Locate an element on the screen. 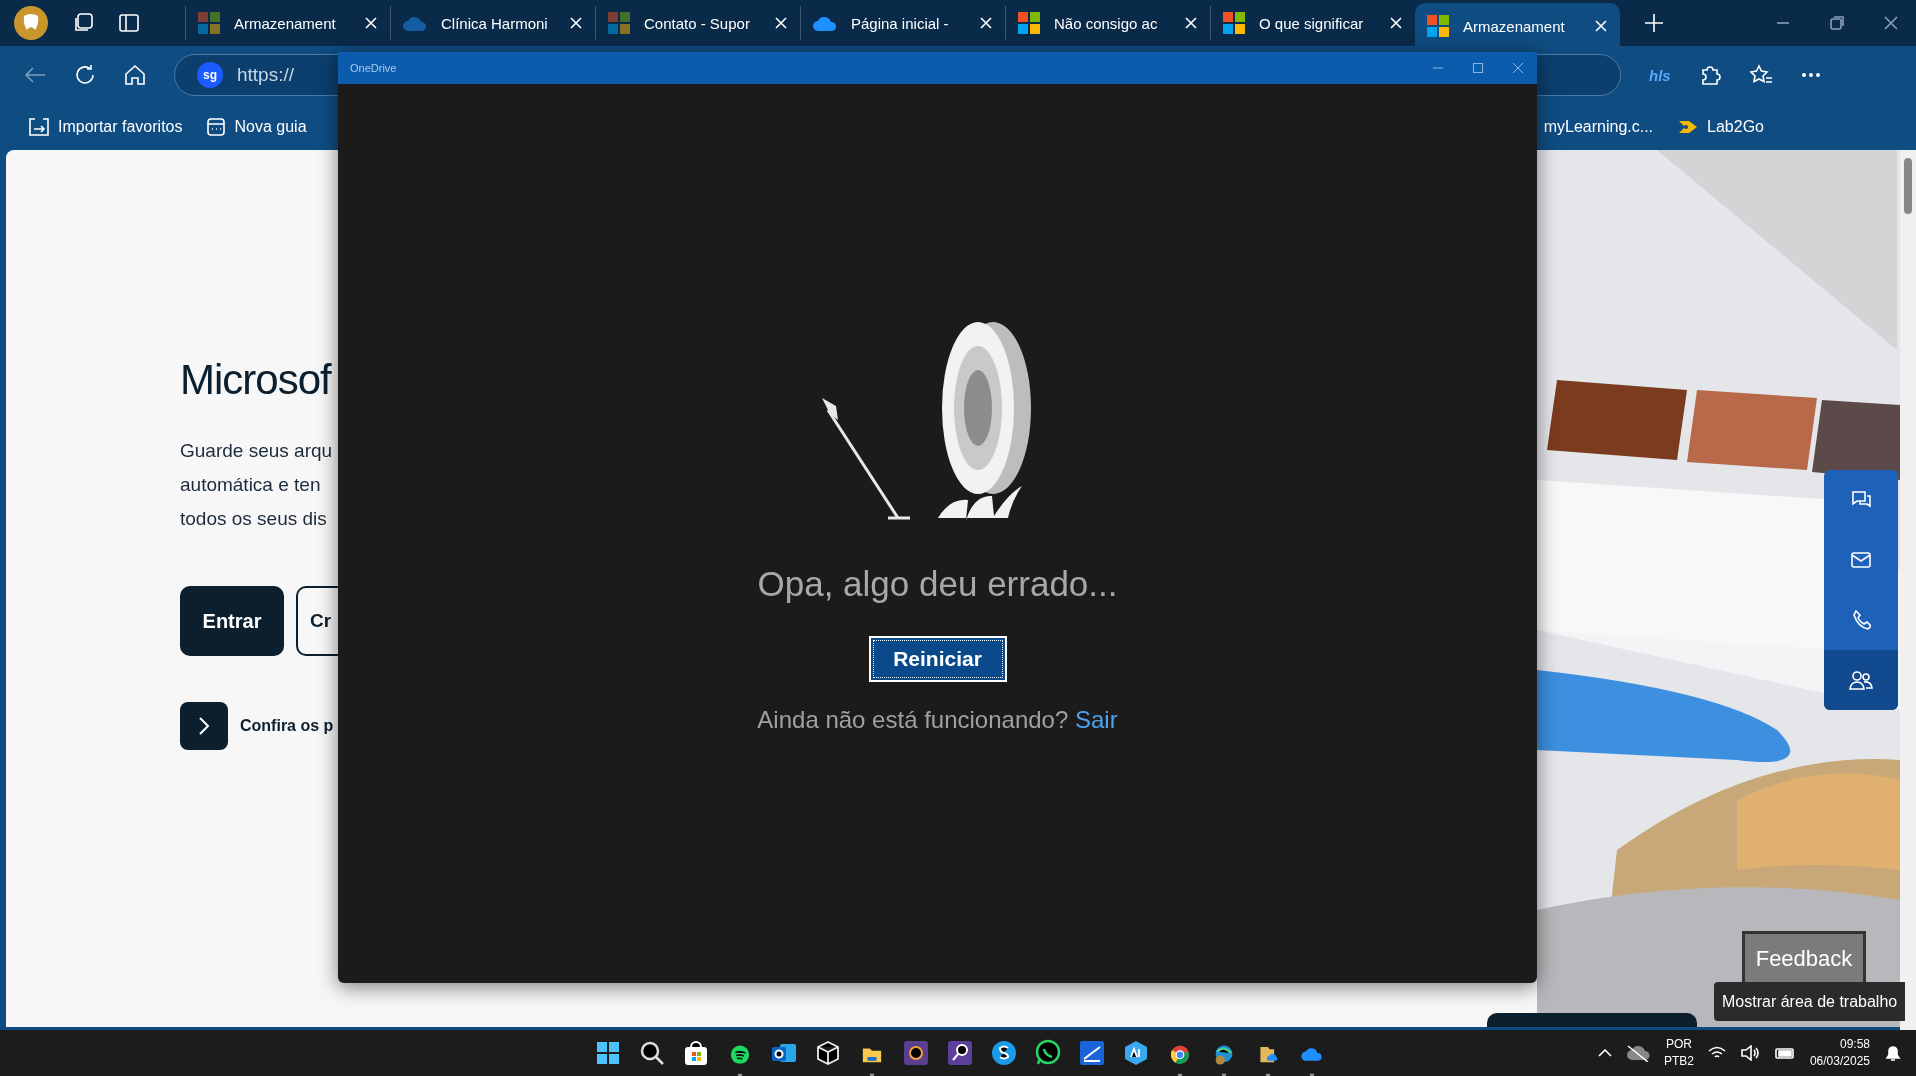 The image size is (1916, 1076). people-icon is located at coordinates (1861, 680).